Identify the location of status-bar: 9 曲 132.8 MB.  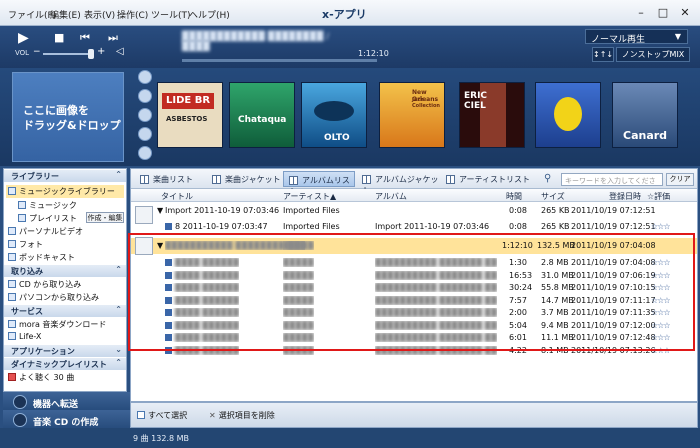
(350, 438).